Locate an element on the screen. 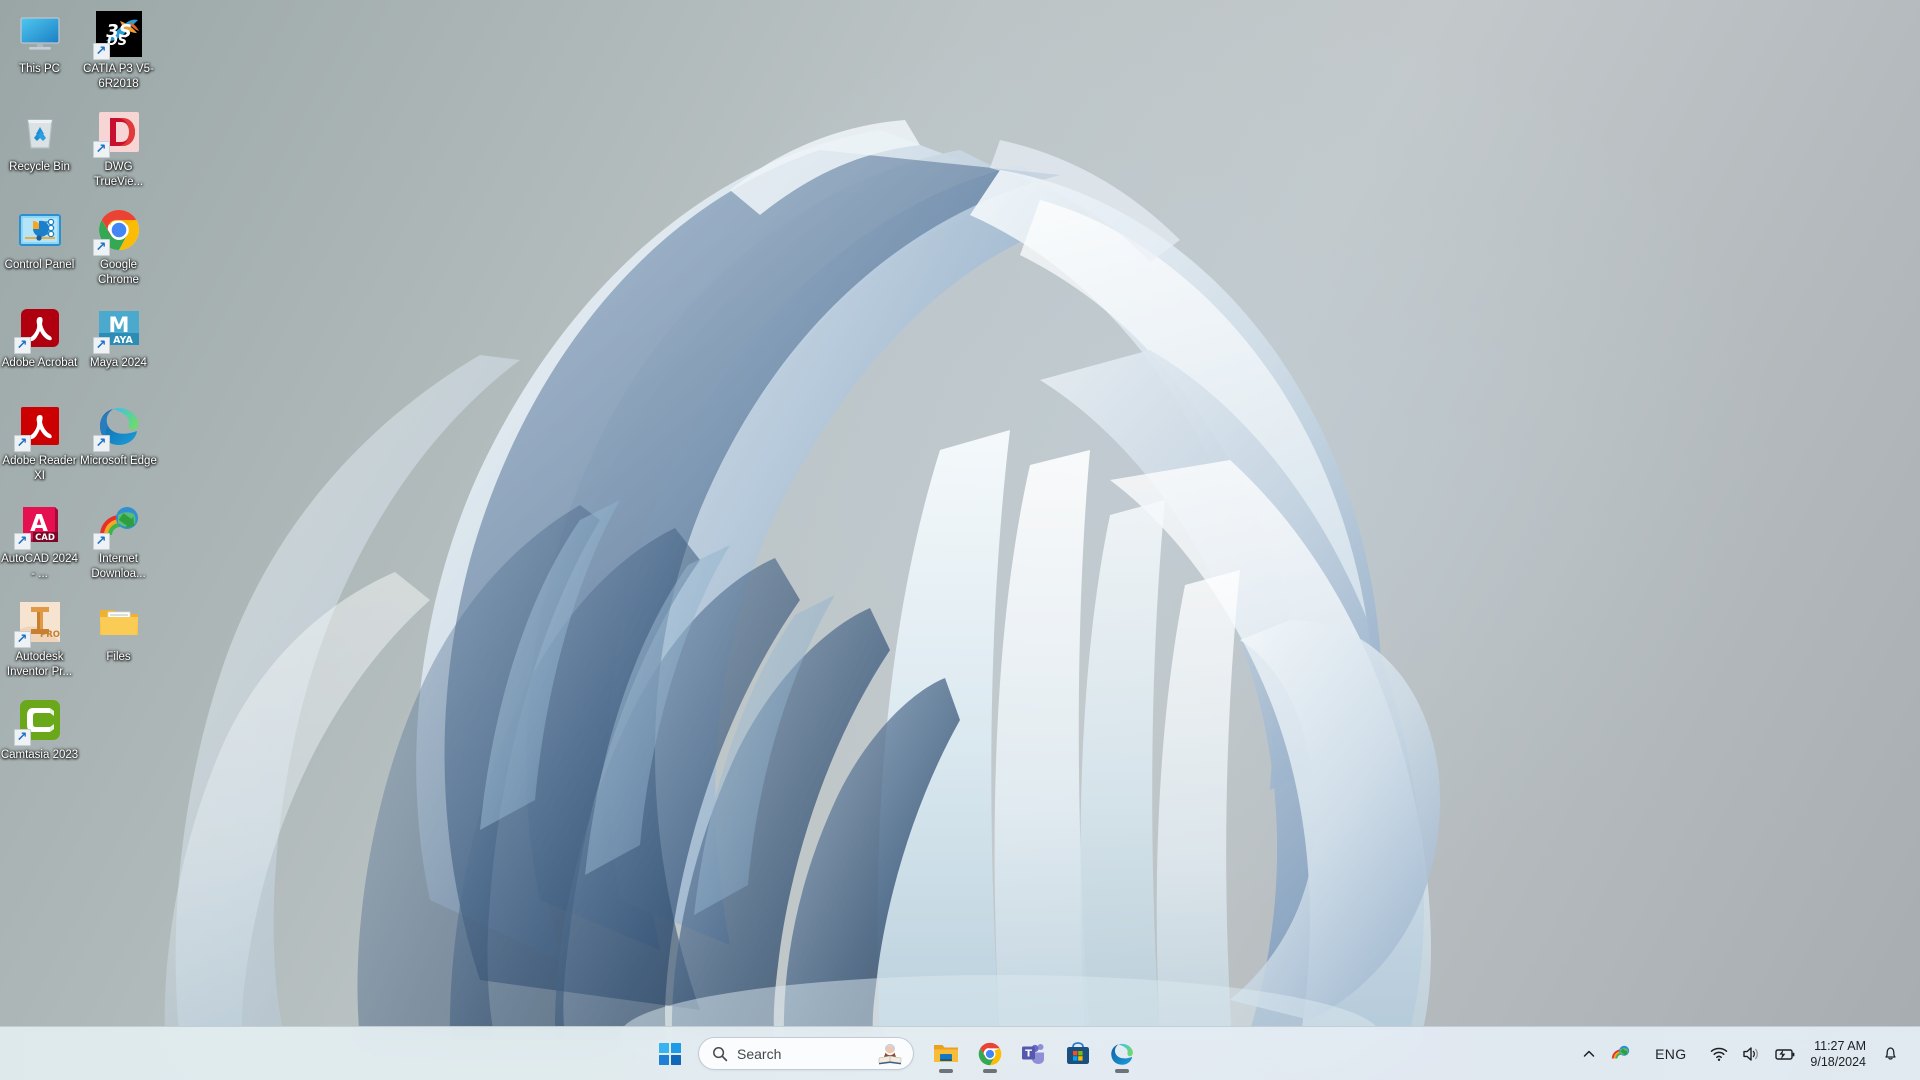 The height and width of the screenshot is (1080, 1920). desktop-icon-label: Files is located at coordinates (118, 657).